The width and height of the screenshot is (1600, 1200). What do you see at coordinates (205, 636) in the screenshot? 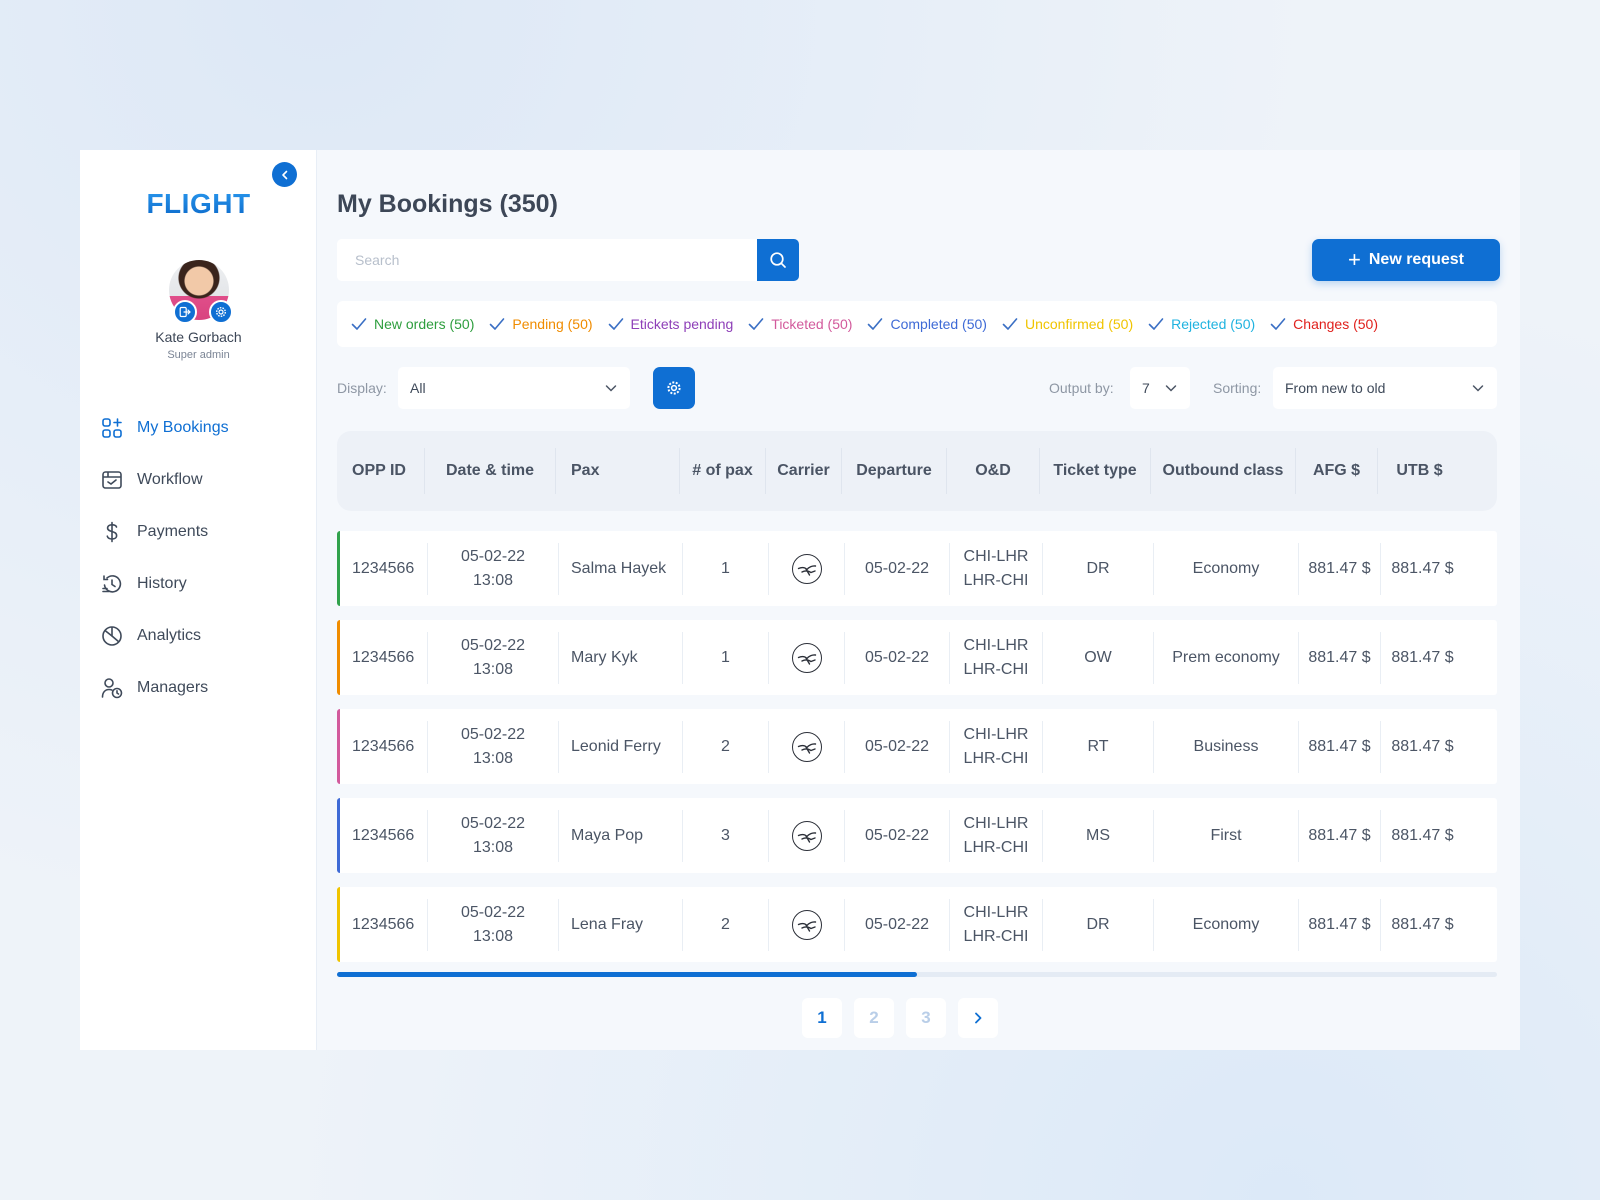
I see `sidebar-item-analytics: Analytics` at bounding box center [205, 636].